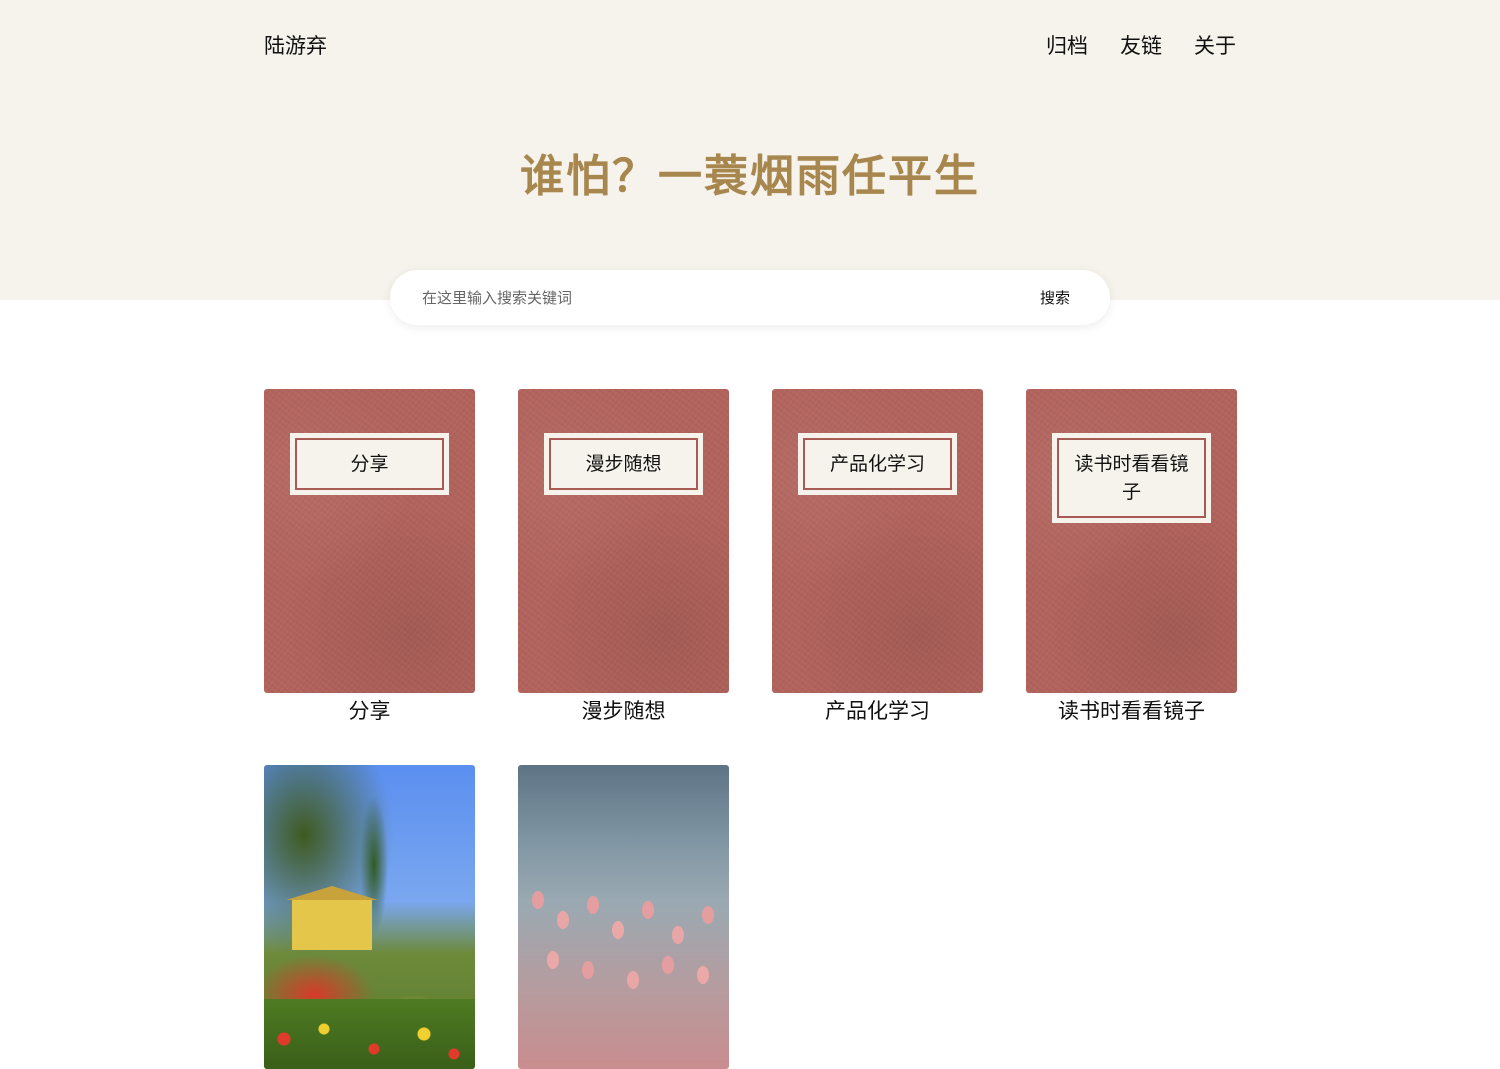  I want to click on search-button: 搜索, so click(1060, 297).